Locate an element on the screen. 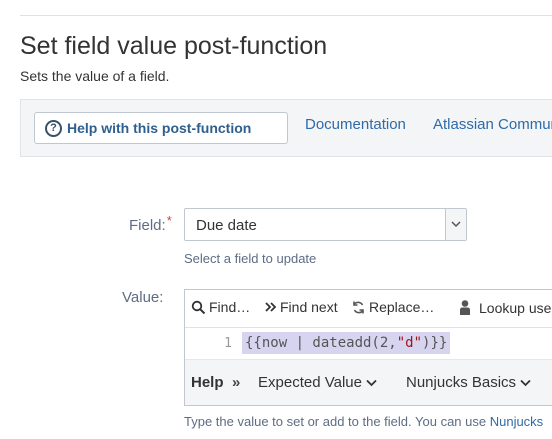 Image resolution: width=552 pixels, height=439 pixels. page-subtitle: Sets the value of a field. is located at coordinates (95, 76).